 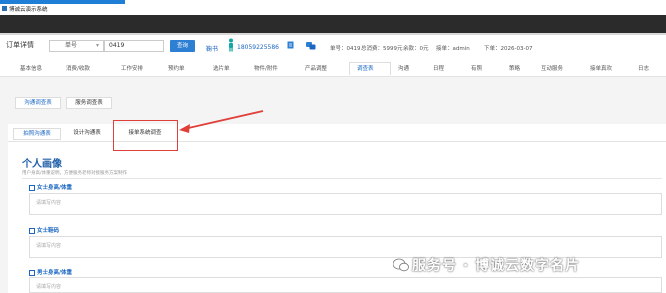 What do you see at coordinates (345, 49) in the screenshot?
I see `order-number-info: 单号：0419` at bounding box center [345, 49].